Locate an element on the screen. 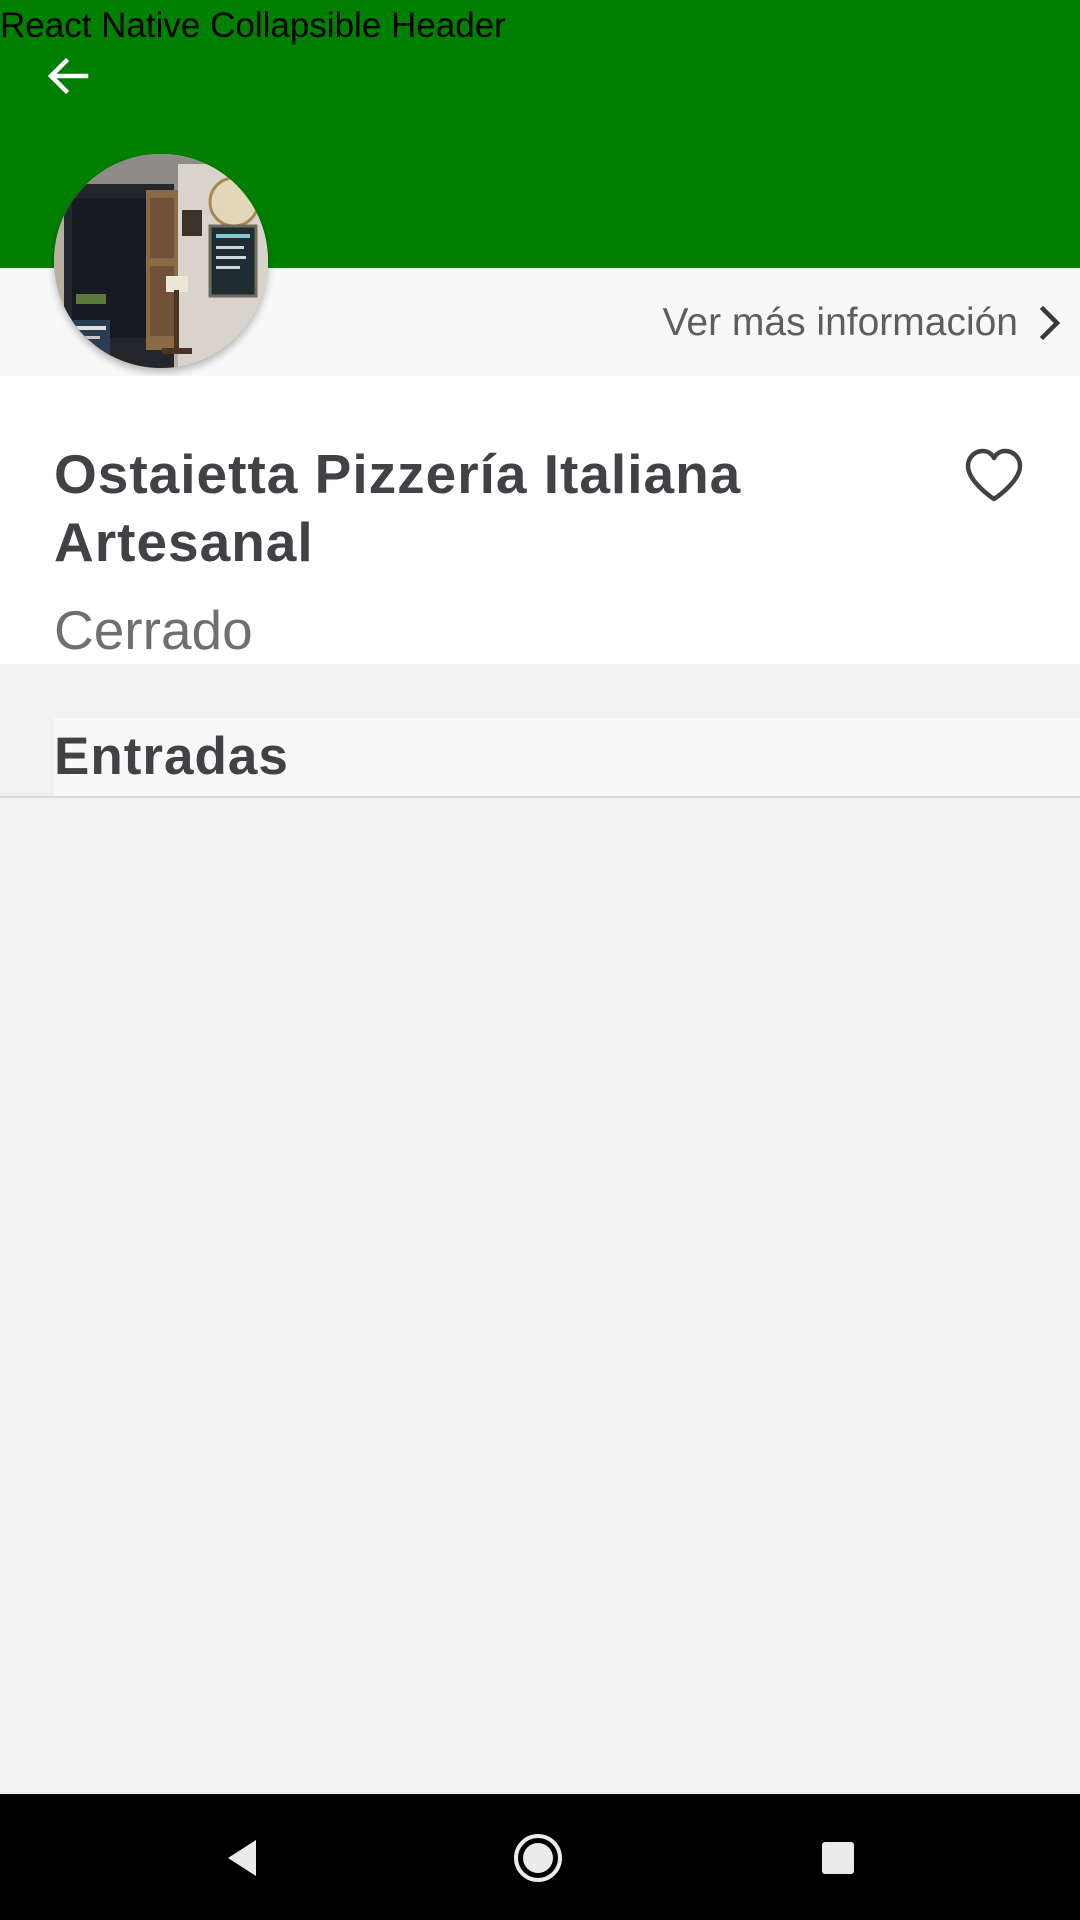  heart-outline-icon is located at coordinates (994, 475).